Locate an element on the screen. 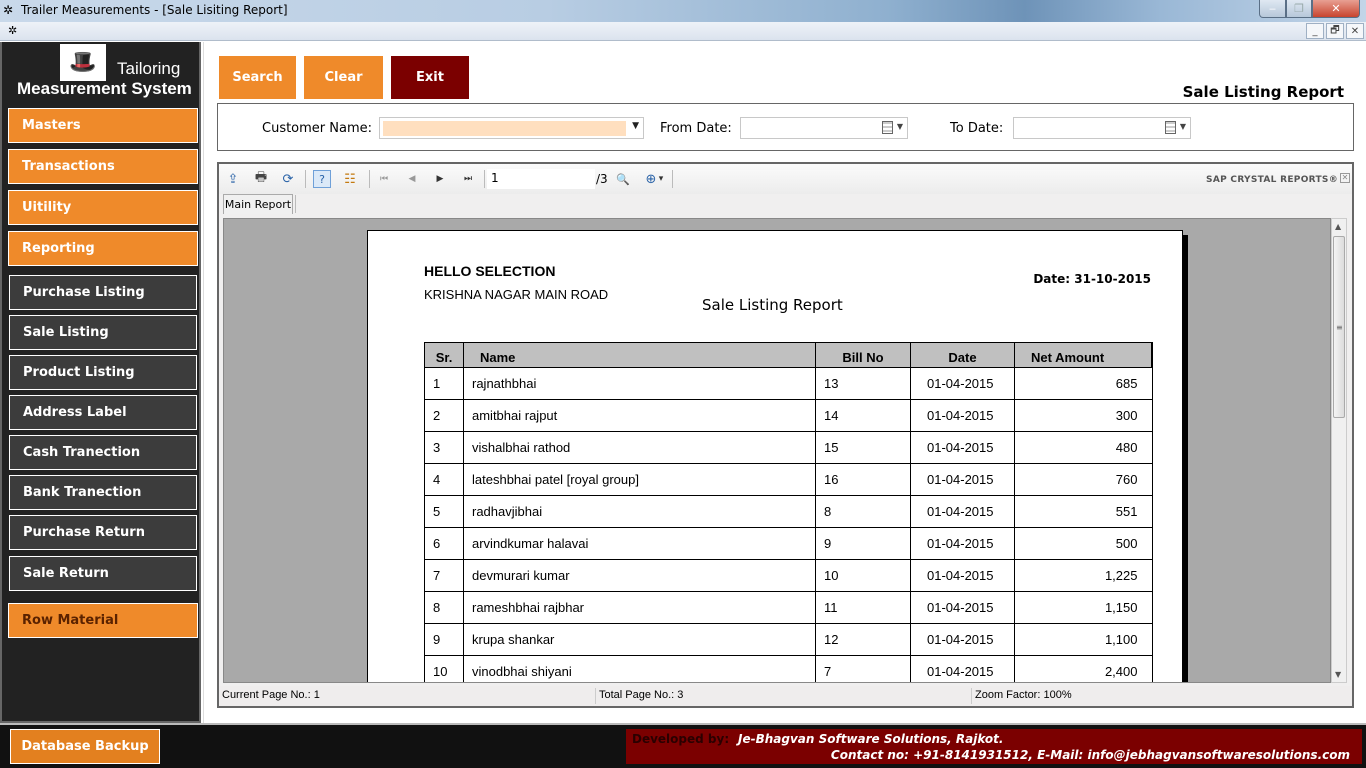  cell-sr: 7 is located at coordinates (444, 575).